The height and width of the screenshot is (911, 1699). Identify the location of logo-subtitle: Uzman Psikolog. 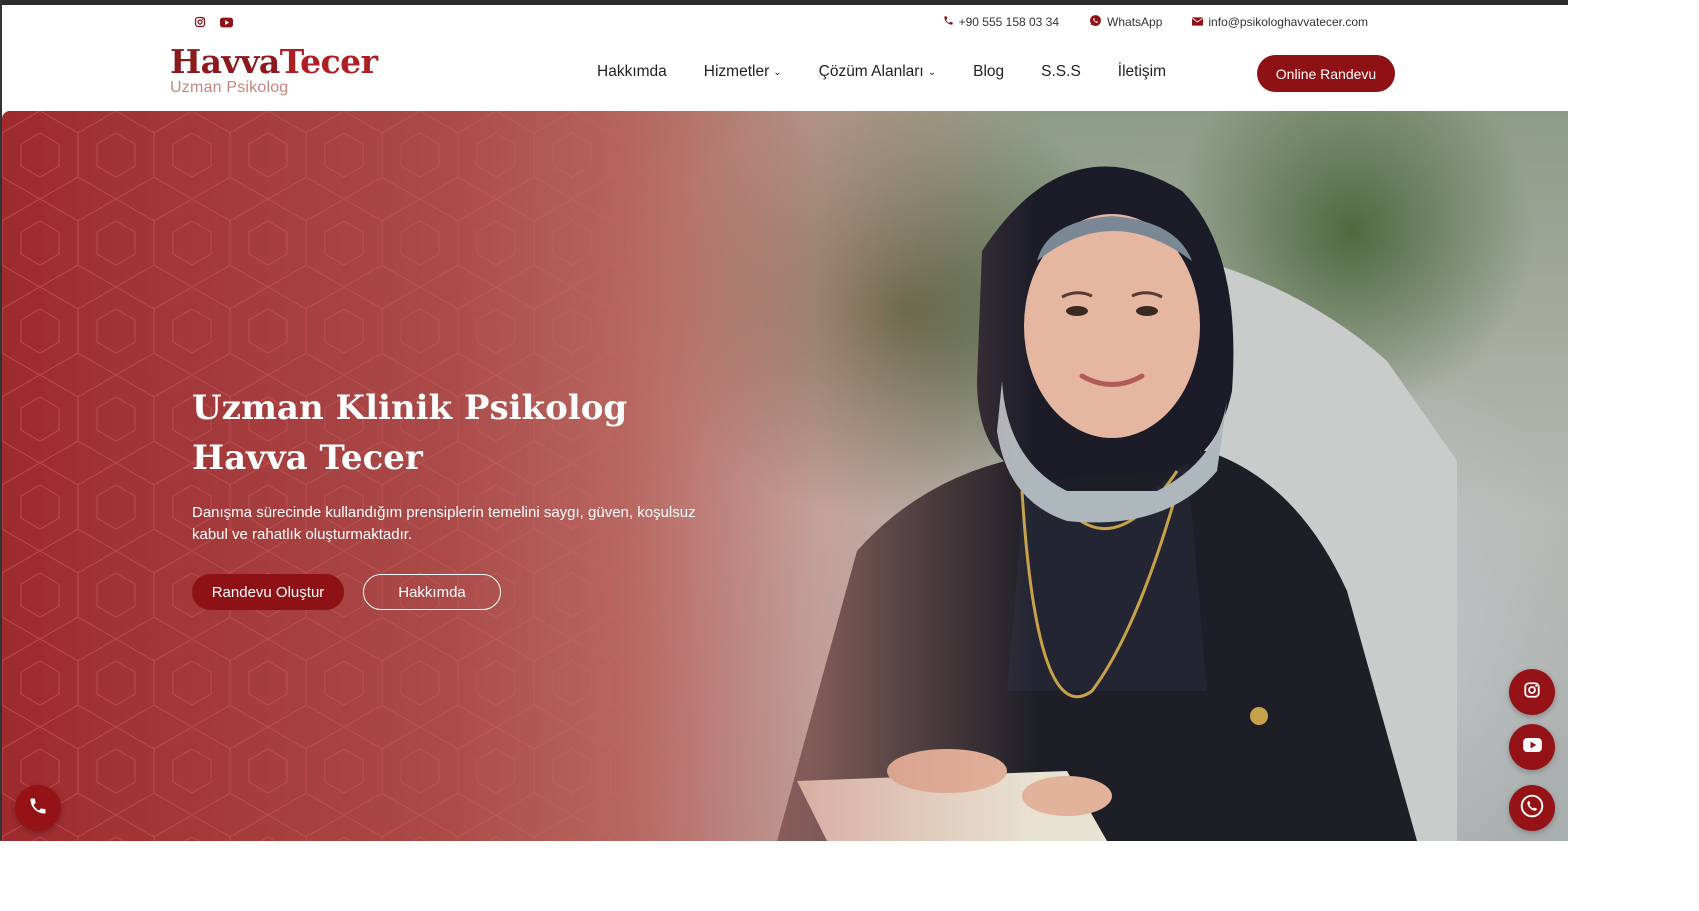
(229, 87).